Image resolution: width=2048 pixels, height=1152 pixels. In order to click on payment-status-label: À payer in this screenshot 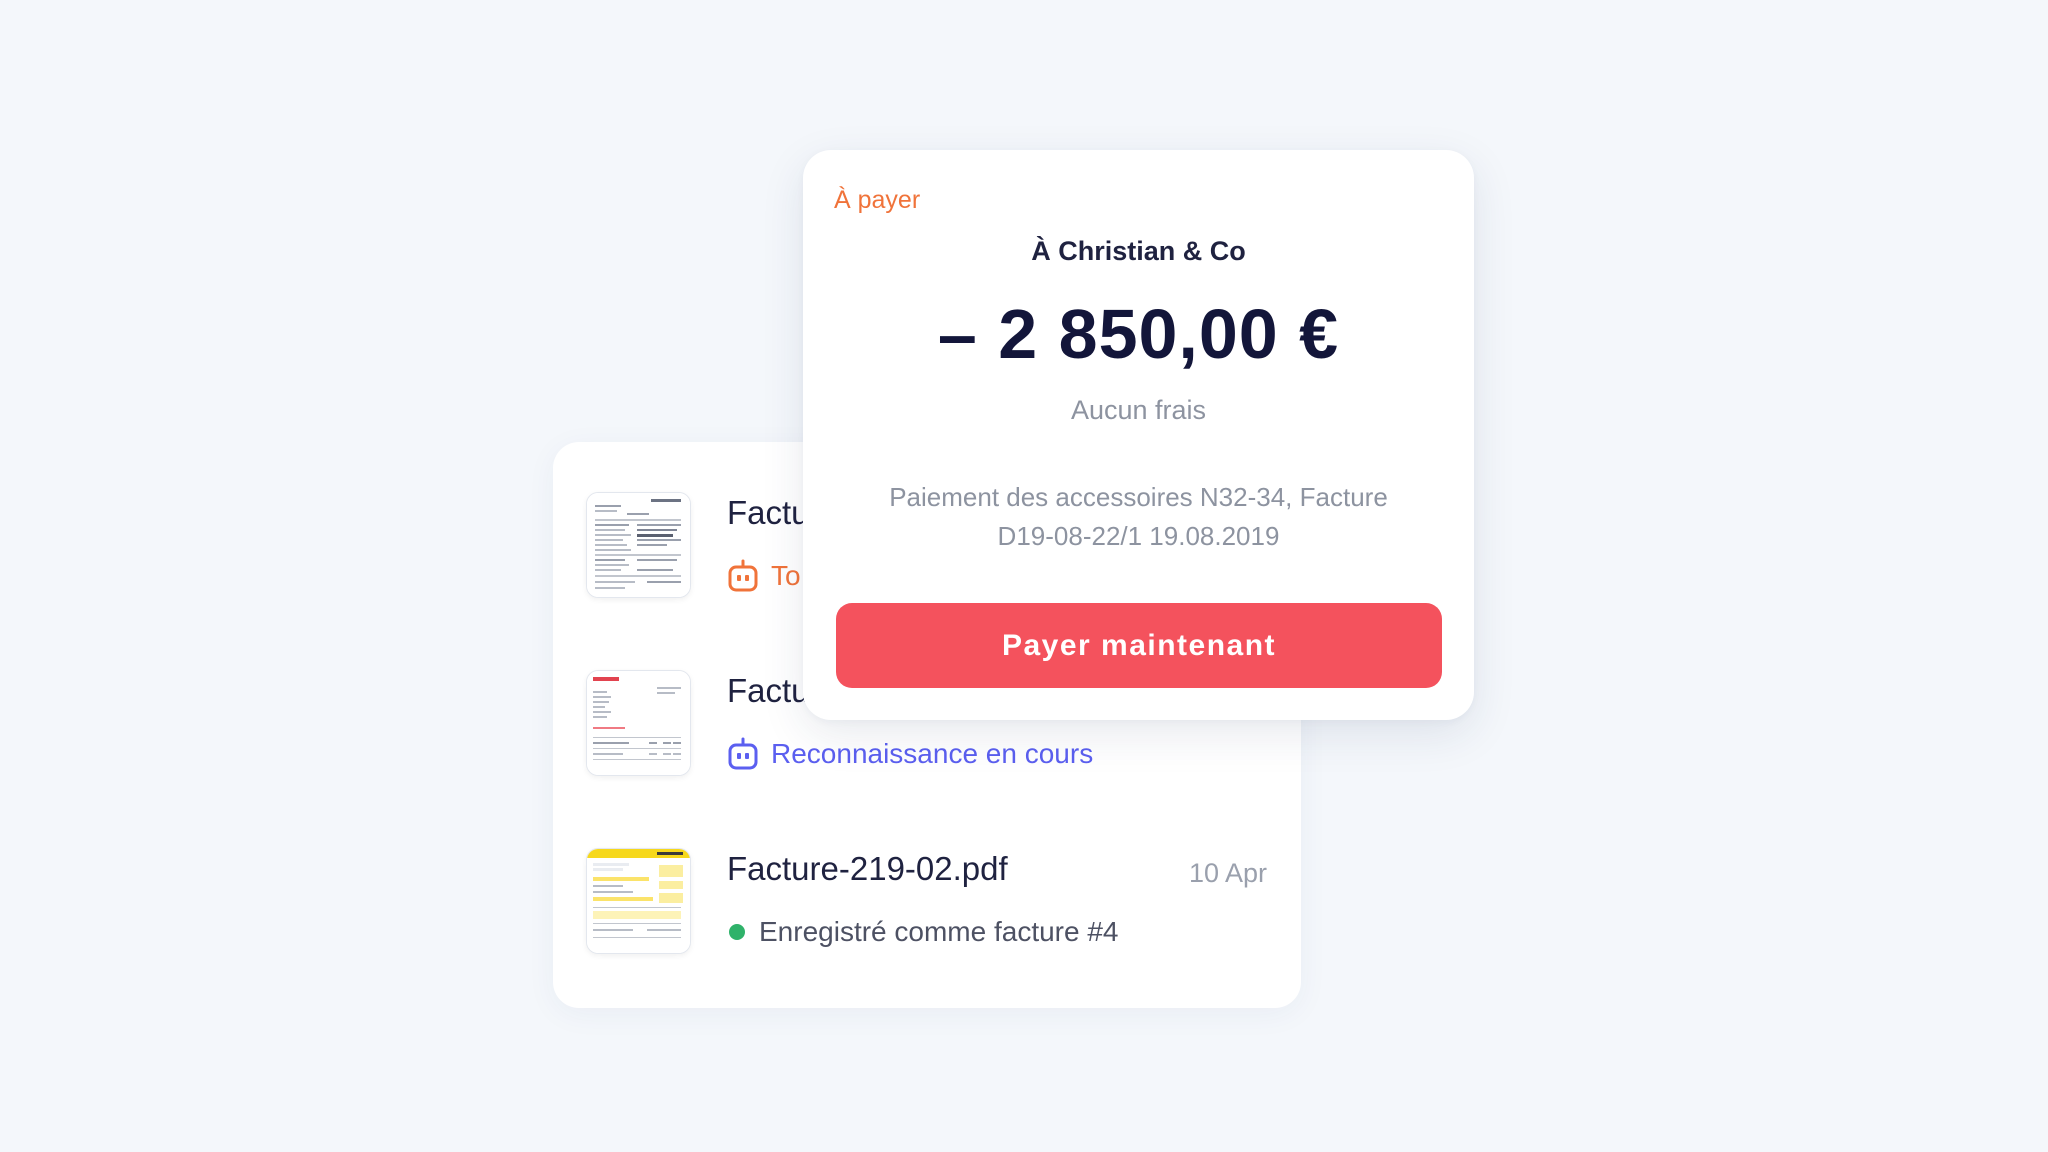, I will do `click(877, 200)`.